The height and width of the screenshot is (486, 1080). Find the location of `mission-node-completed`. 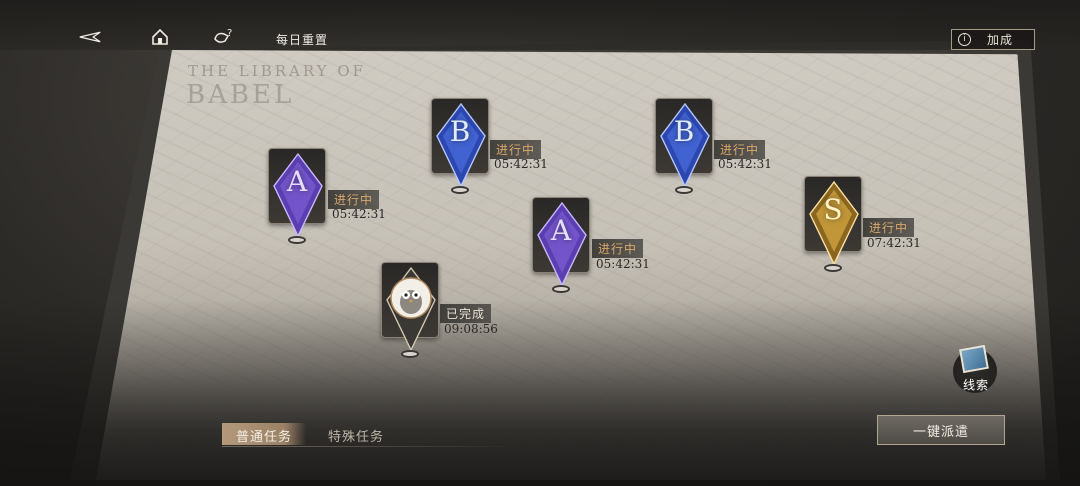

mission-node-completed is located at coordinates (411, 312).